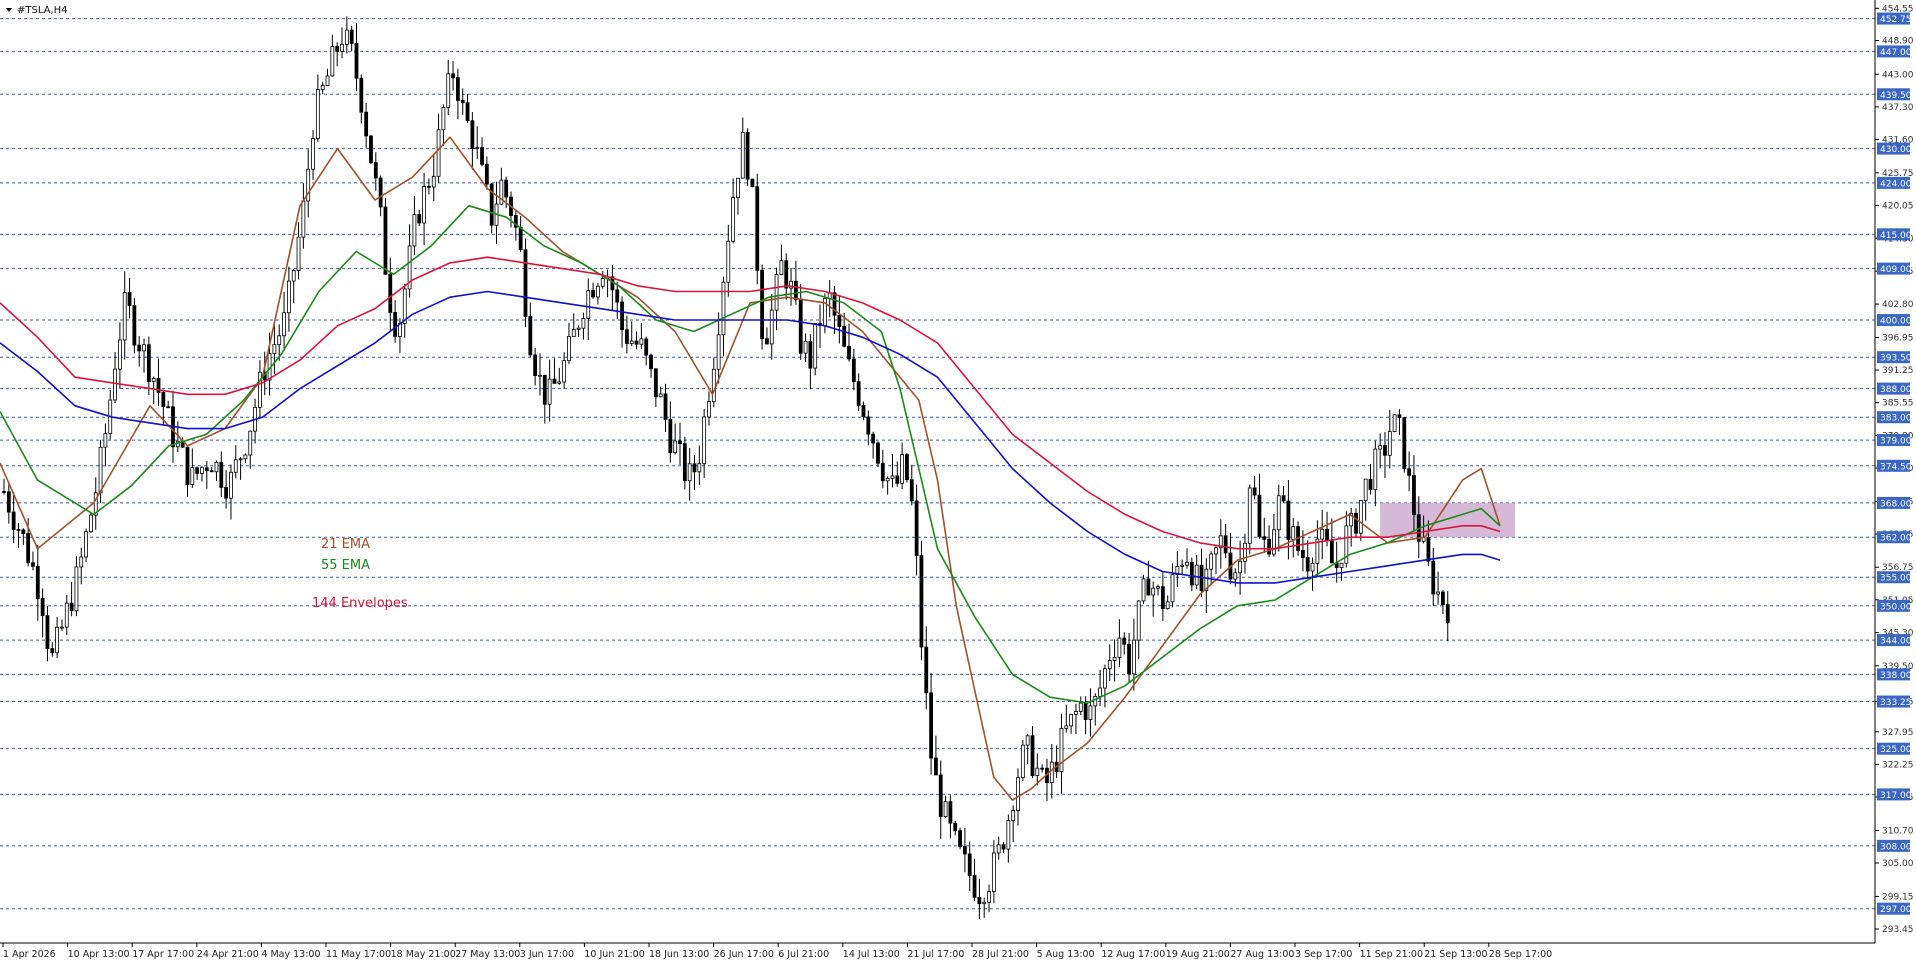 The image size is (1916, 963). What do you see at coordinates (1323, 954) in the screenshot?
I see `time-tick-label: 3 Sep 17:00` at bounding box center [1323, 954].